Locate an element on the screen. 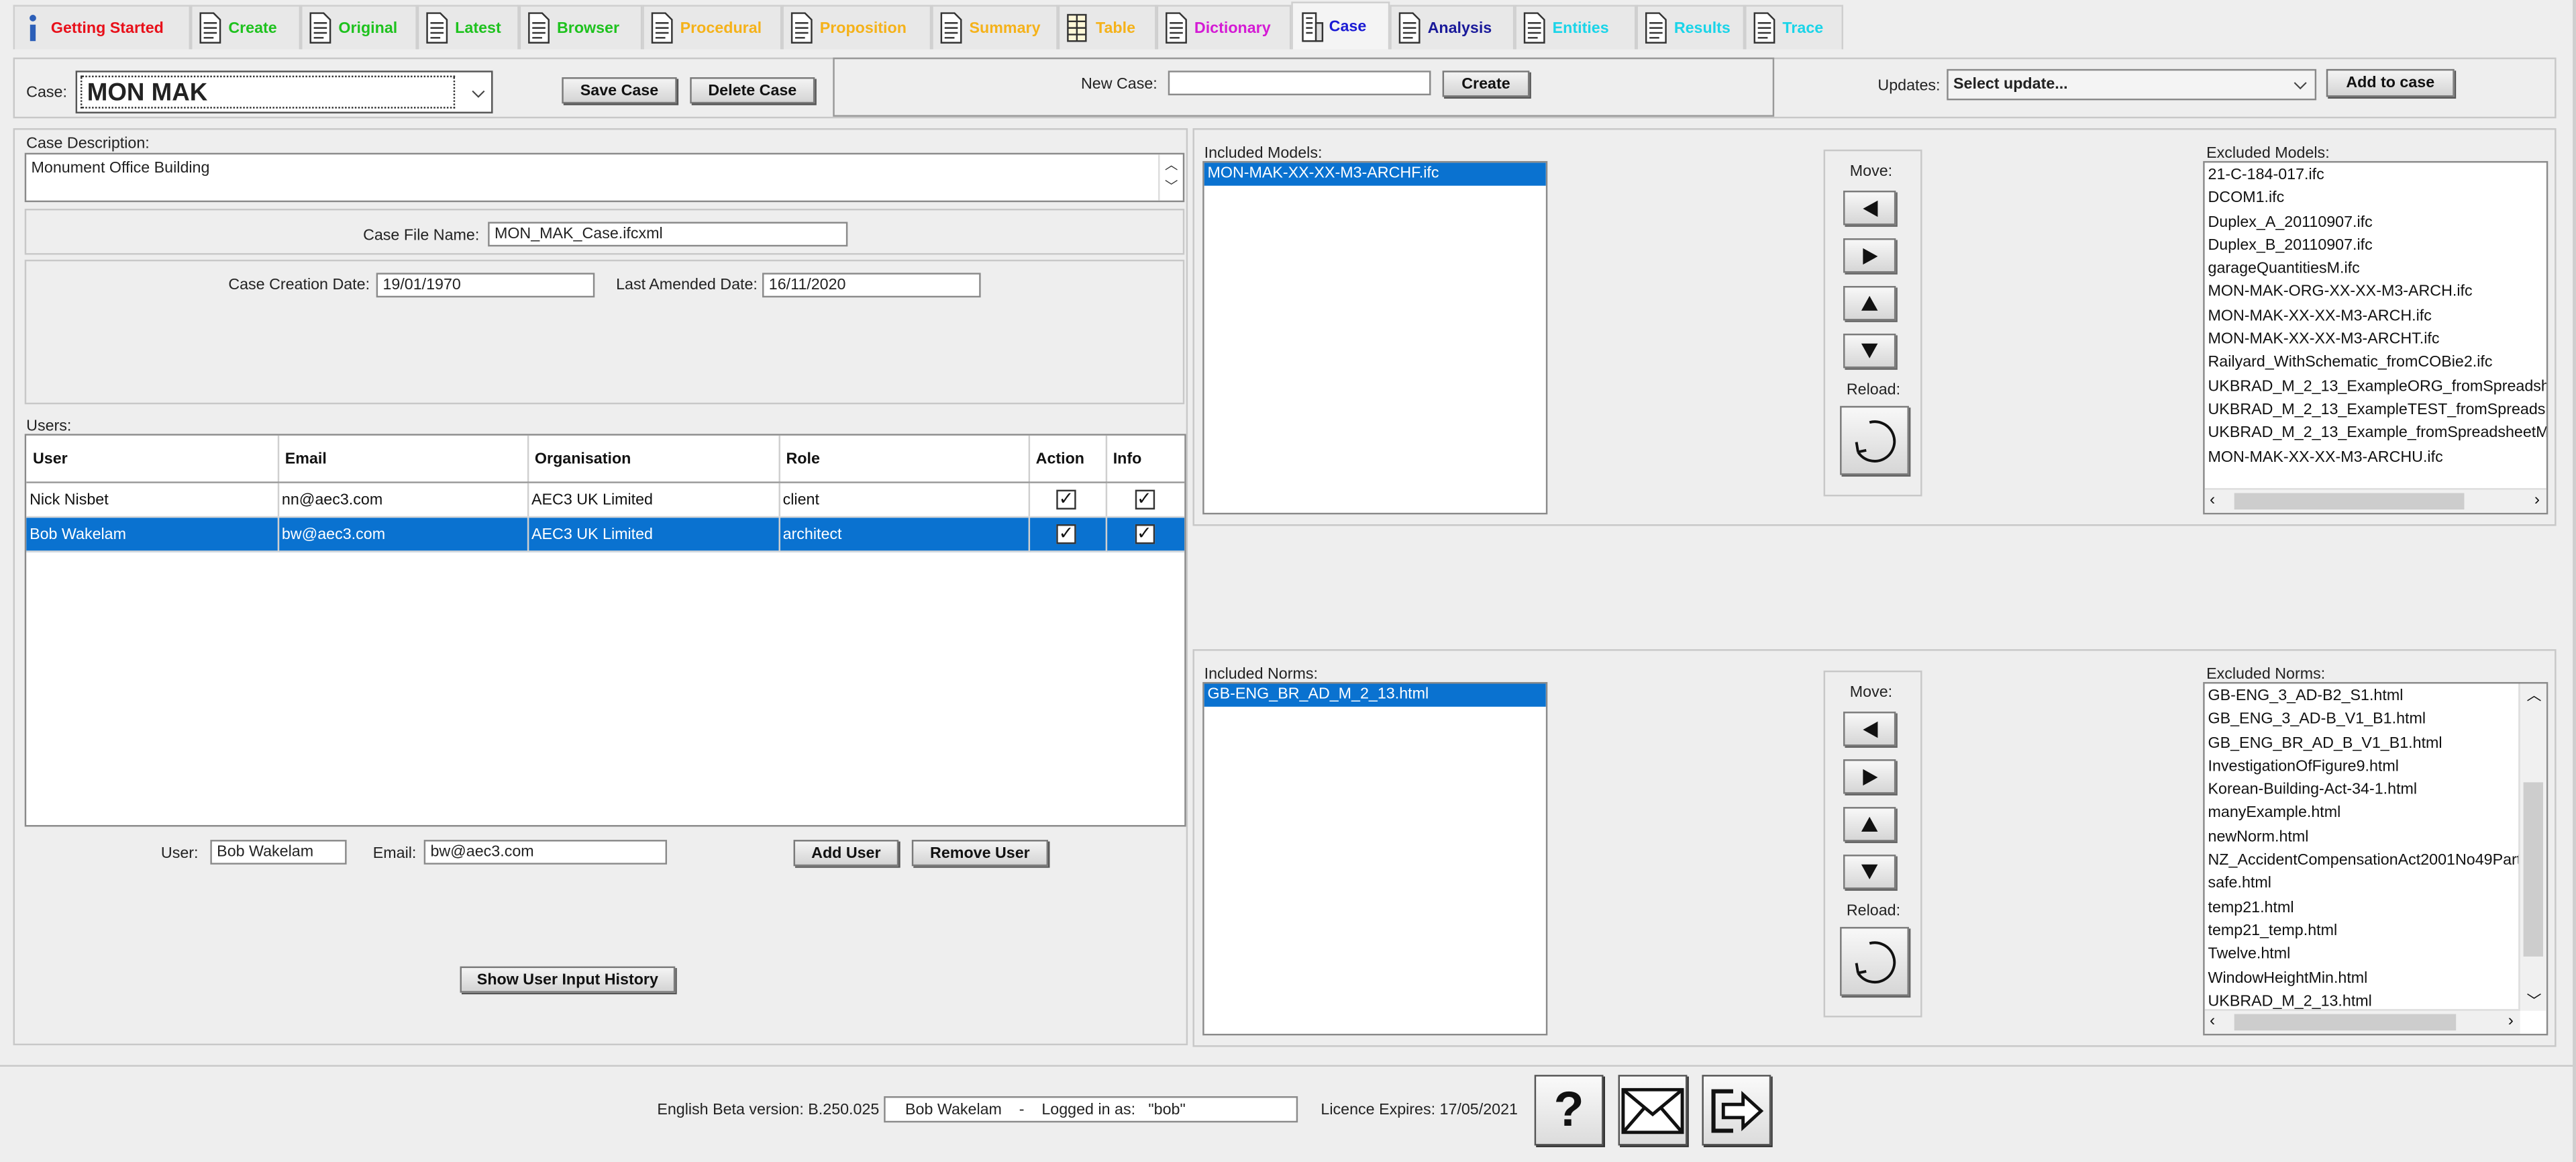  tab-summary: Summary is located at coordinates (994, 27).